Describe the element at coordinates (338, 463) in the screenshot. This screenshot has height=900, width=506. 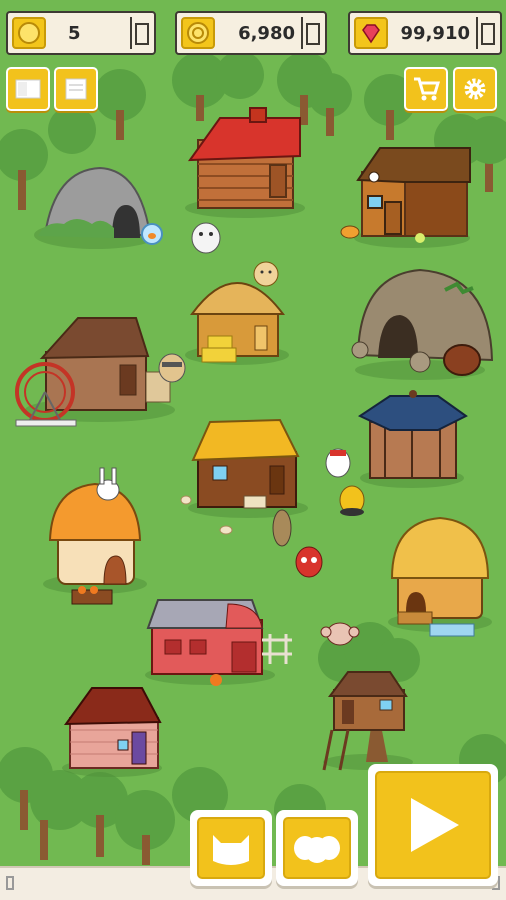
I see `chef-pet` at that location.